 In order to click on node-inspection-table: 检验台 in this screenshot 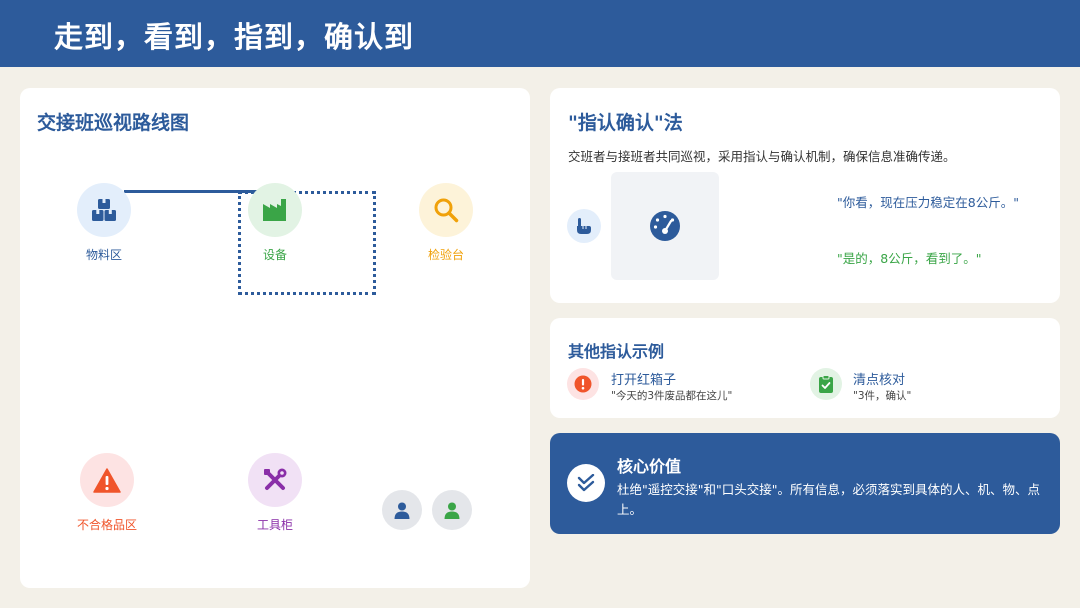, I will do `click(446, 223)`.